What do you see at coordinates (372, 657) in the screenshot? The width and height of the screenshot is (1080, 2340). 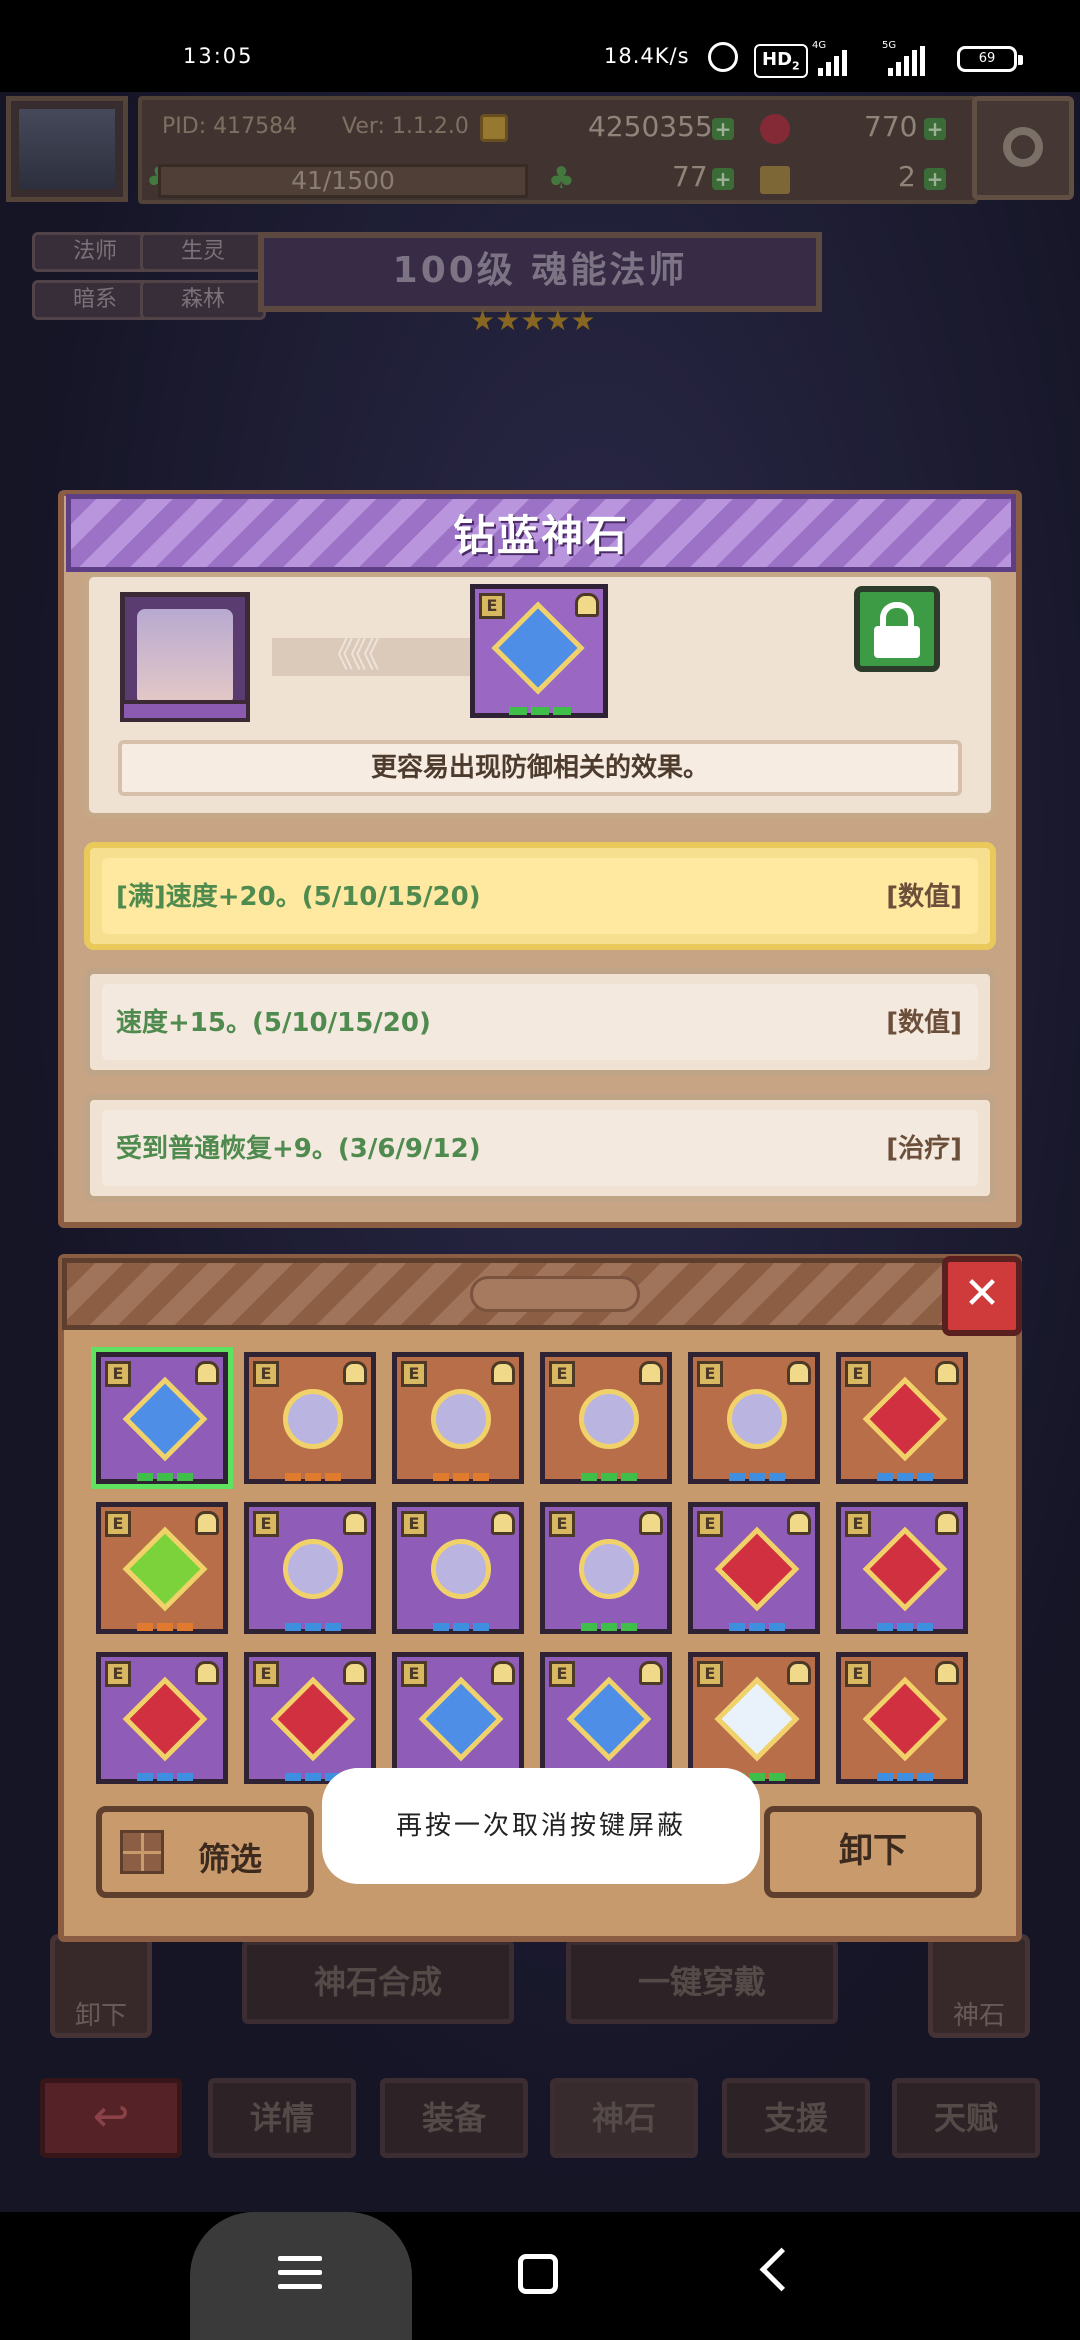 I see `arrow-track: 《《《` at bounding box center [372, 657].